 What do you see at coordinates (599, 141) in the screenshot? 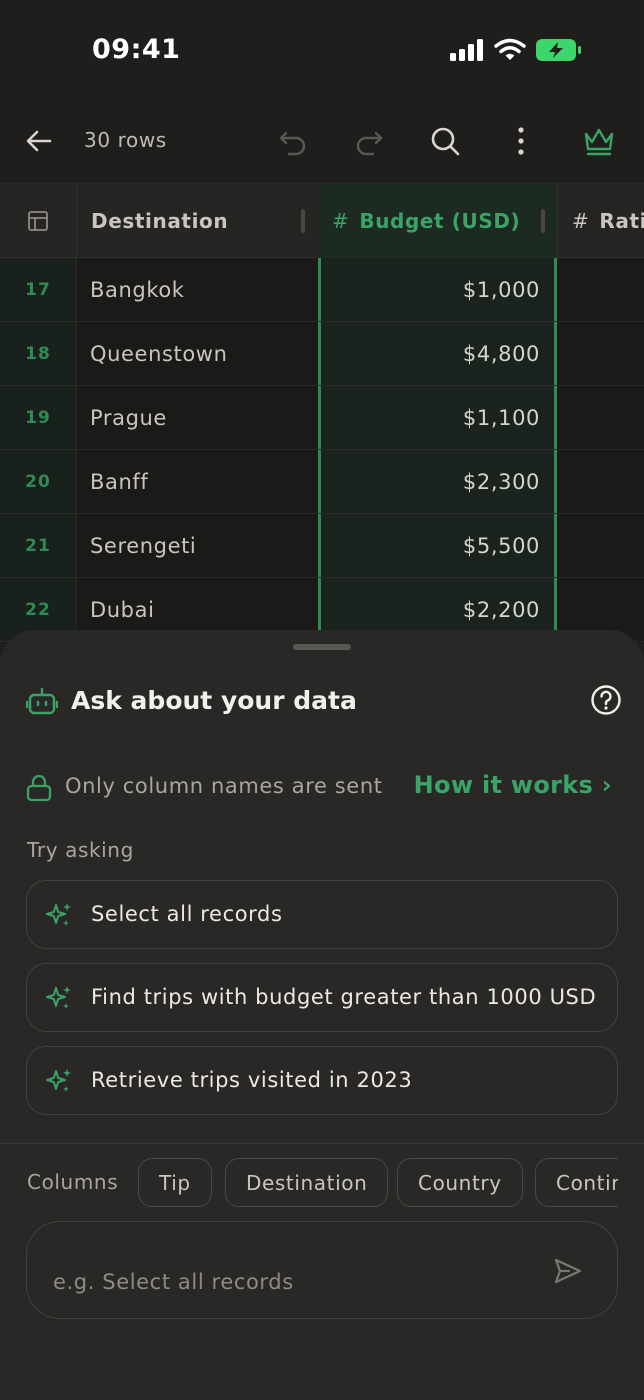
I see `crown-icon` at bounding box center [599, 141].